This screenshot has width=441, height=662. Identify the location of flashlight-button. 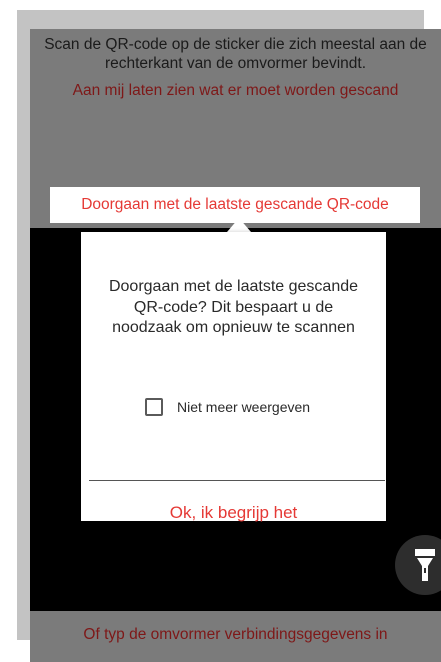
(418, 565).